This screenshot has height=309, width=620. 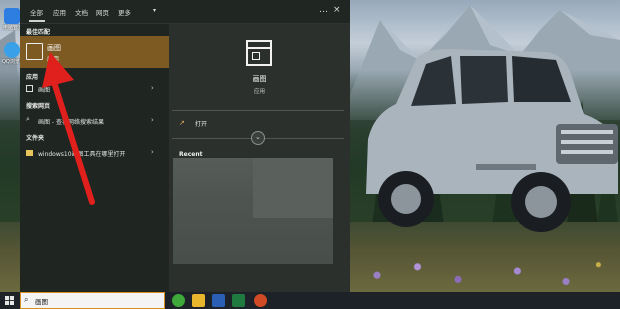 I want to click on excel-icon, so click(x=238, y=300).